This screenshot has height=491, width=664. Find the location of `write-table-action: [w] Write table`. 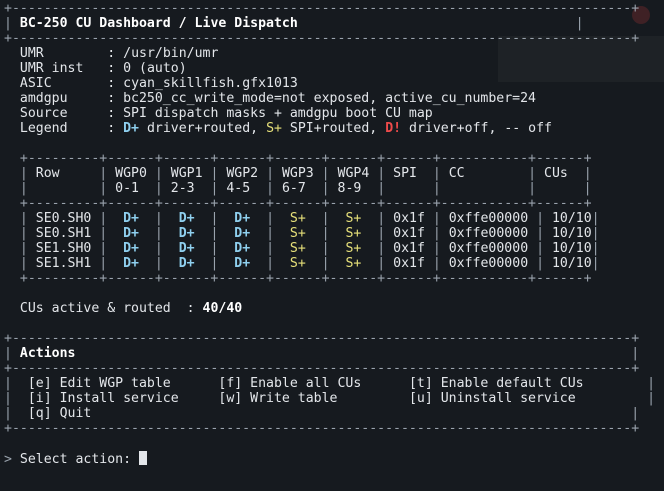

write-table-action: [w] Write table is located at coordinates (277, 398).